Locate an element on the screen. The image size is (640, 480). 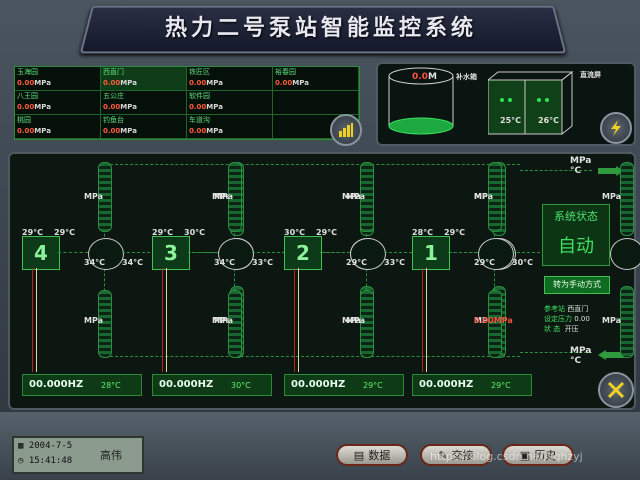
station-name is located at coordinates (315, 96).